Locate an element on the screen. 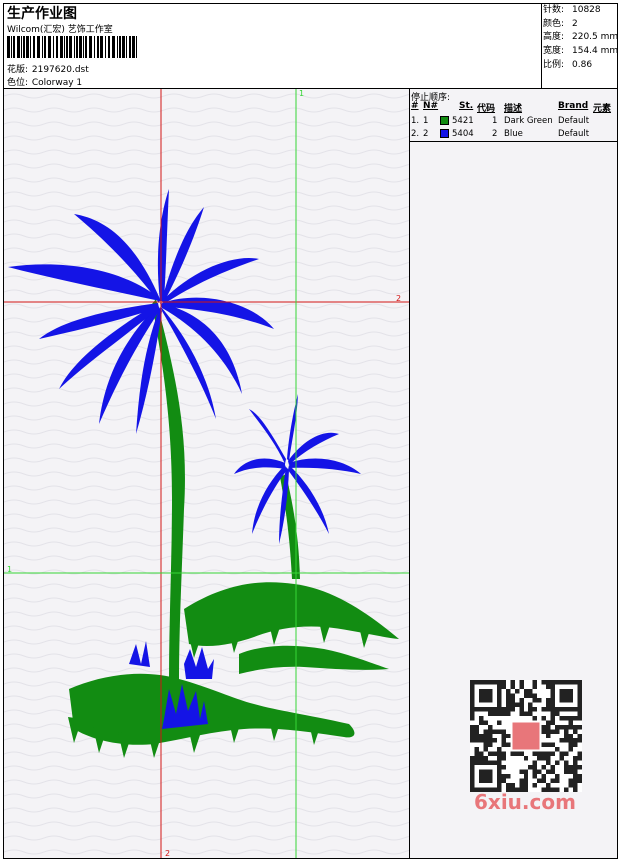 The width and height of the screenshot is (620, 861). qr-code-icon is located at coordinates (526, 736).